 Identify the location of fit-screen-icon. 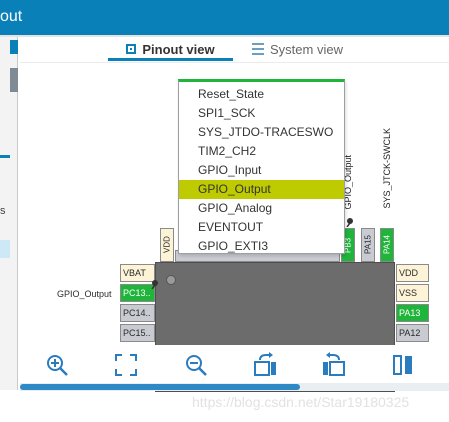
(126, 365).